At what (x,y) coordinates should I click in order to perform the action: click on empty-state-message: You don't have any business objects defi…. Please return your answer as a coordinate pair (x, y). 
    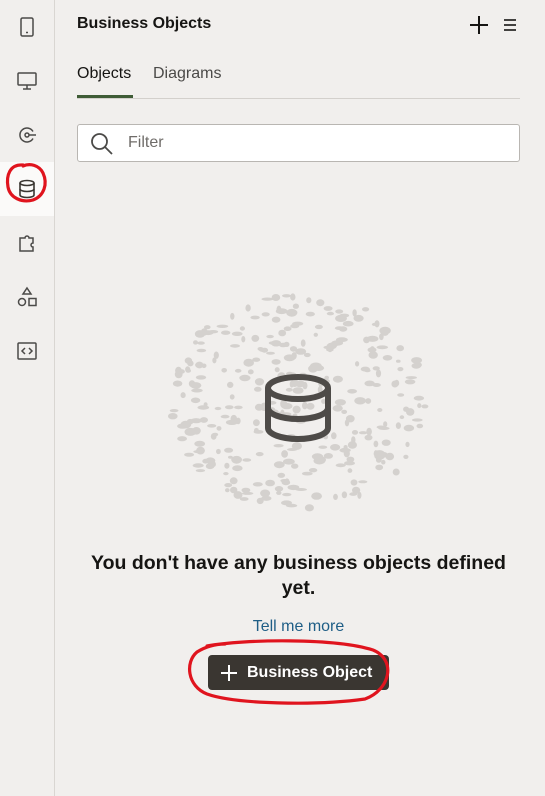
    Looking at the image, I should click on (298, 575).